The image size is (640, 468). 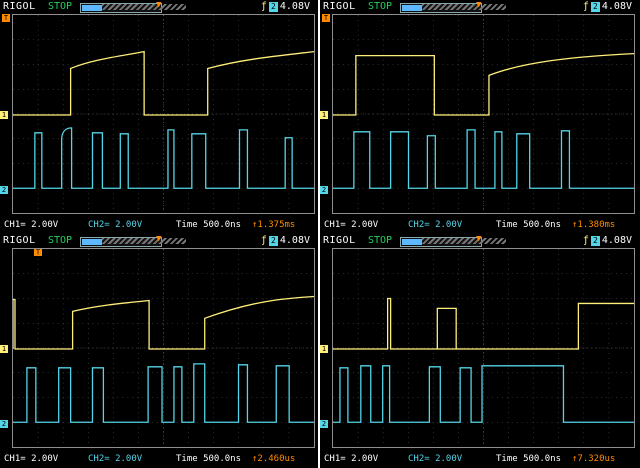 I want to click on trigger-time: ↑7.320us, so click(x=594, y=459).